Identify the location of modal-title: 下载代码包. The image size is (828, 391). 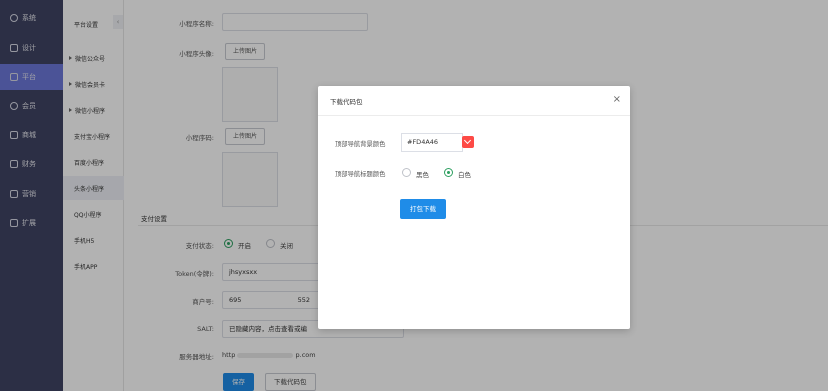
(346, 102).